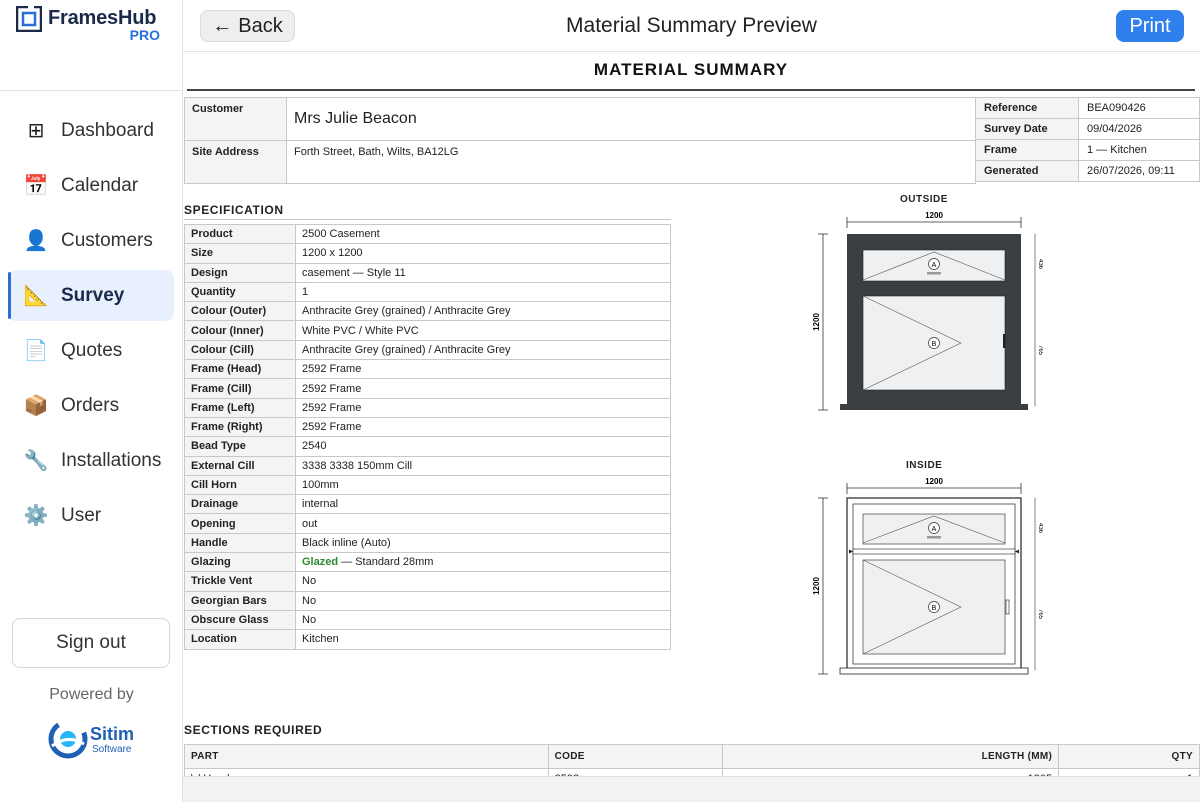 The height and width of the screenshot is (802, 1200). Describe the element at coordinates (240, 350) in the screenshot. I see `spec-label: Colour (Cill)` at that location.